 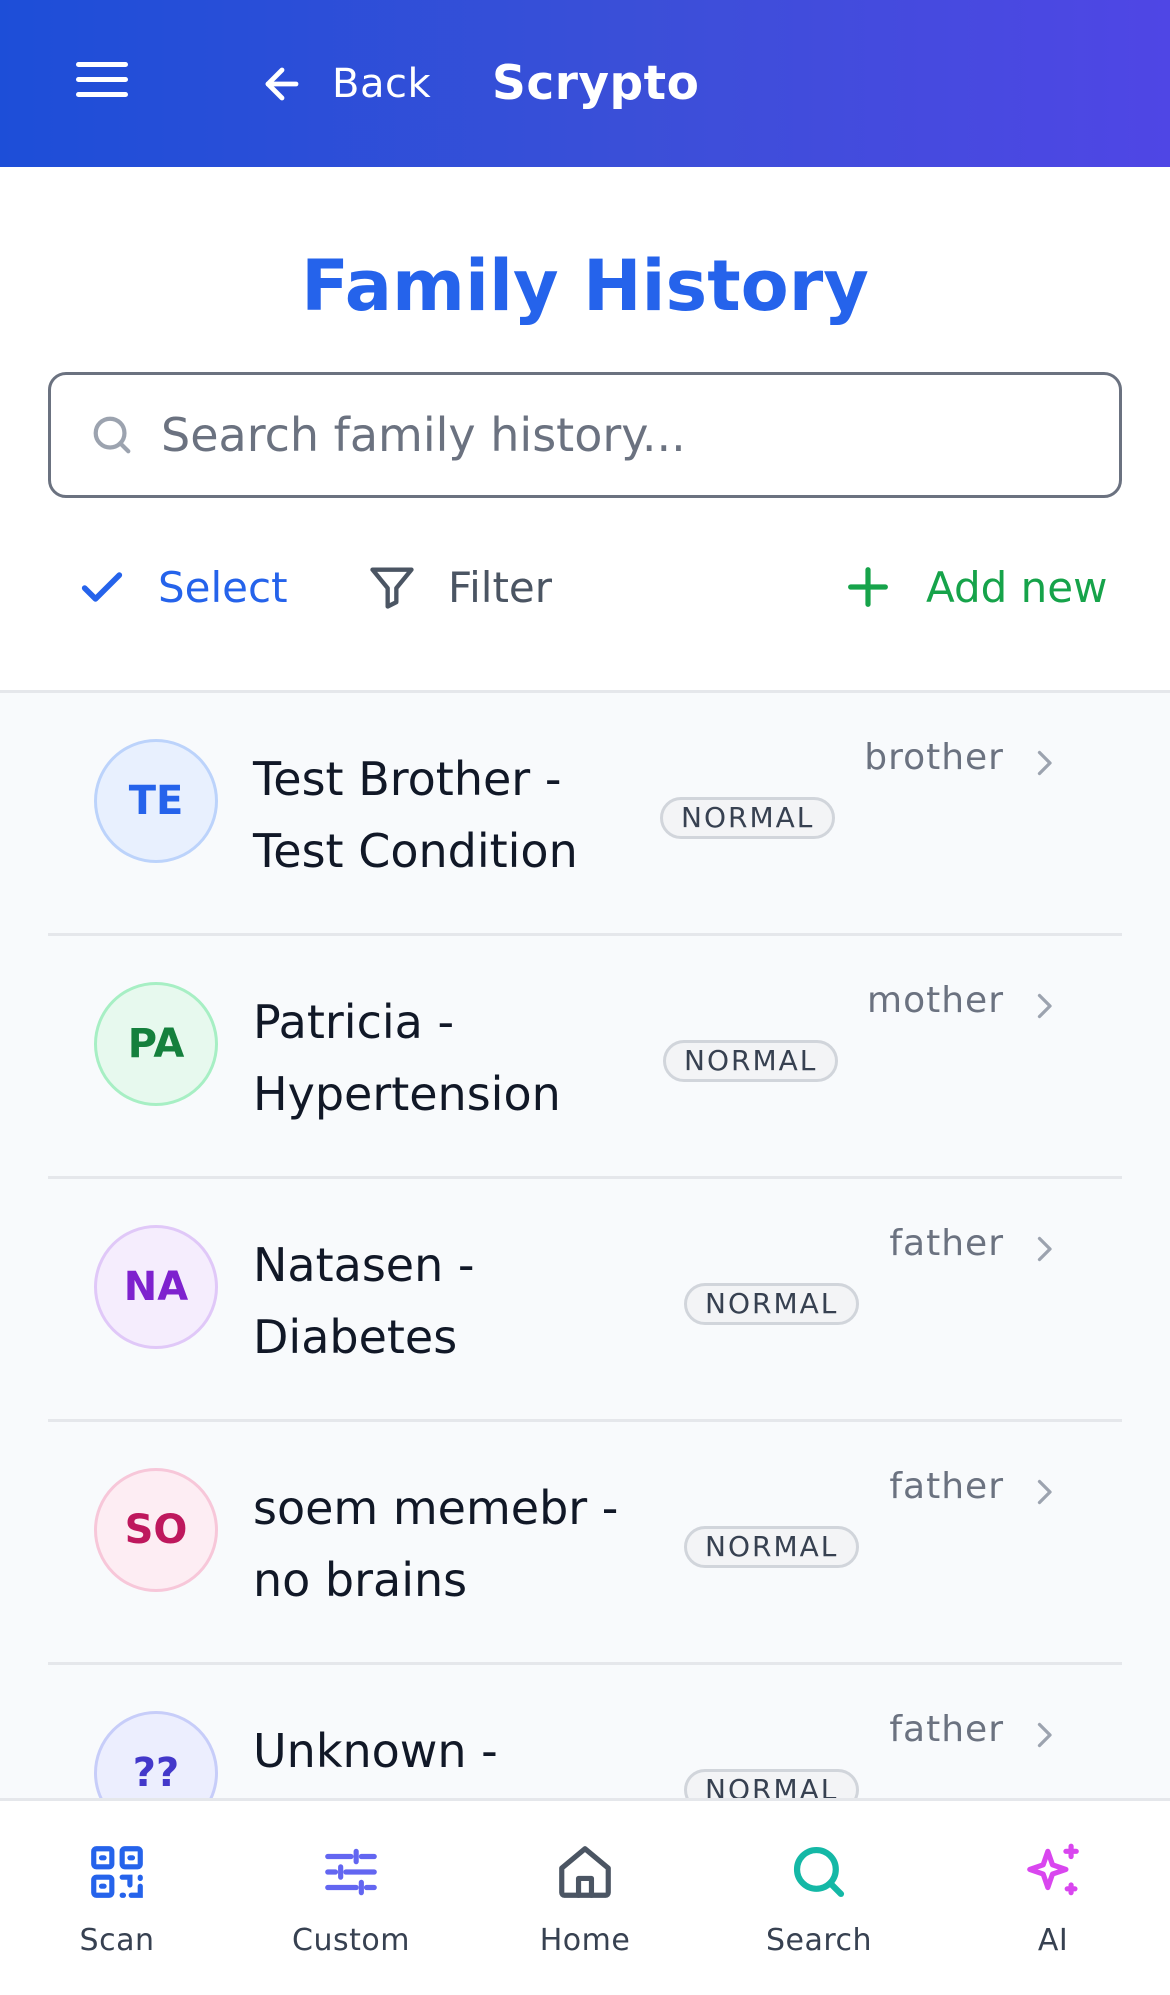 What do you see at coordinates (156, 1044) in the screenshot?
I see `avatar: PA` at bounding box center [156, 1044].